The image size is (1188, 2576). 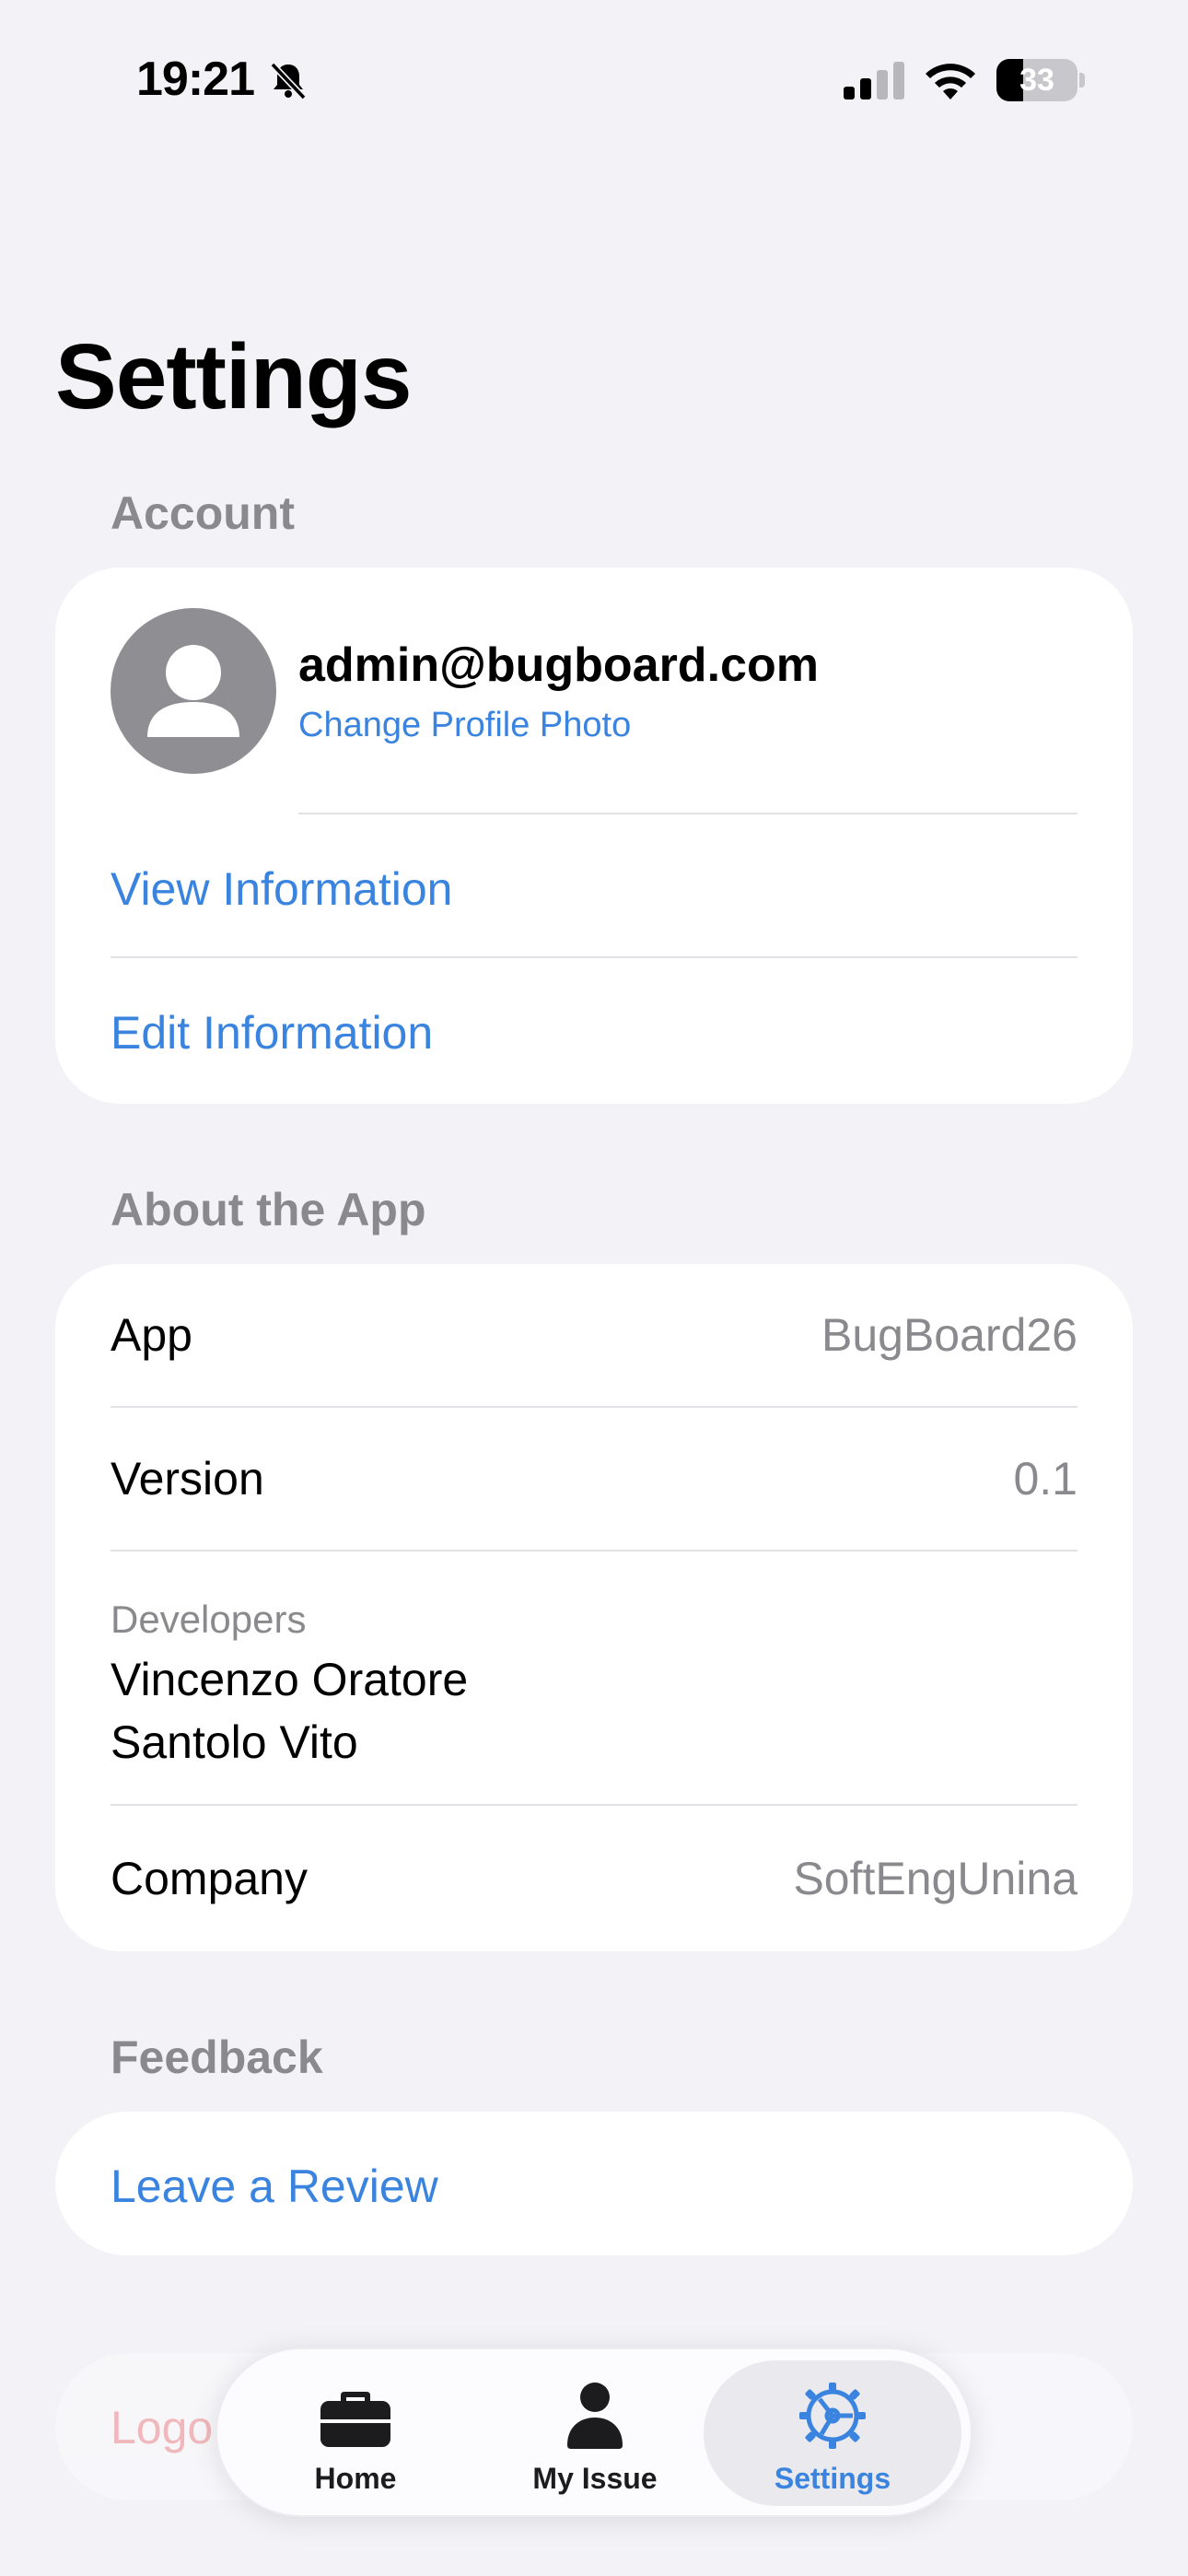 What do you see at coordinates (832, 2478) in the screenshot?
I see `tab-label: Settings` at bounding box center [832, 2478].